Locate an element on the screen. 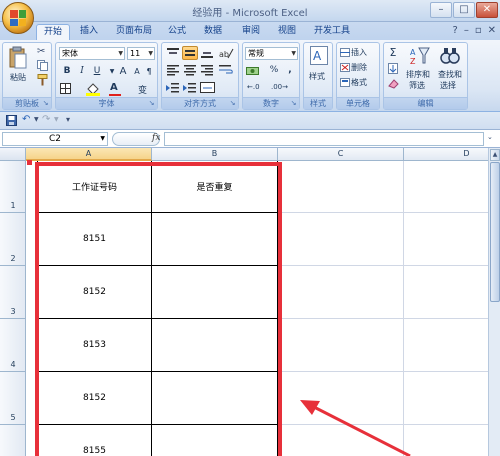 The image size is (500, 456). find-select-label-2: 选择 is located at coordinates (448, 85).